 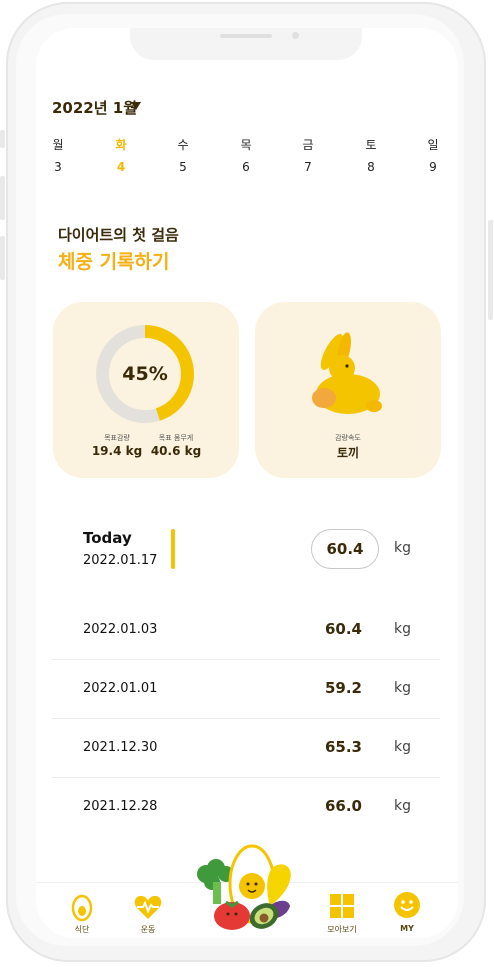 I want to click on today-indicator, so click(x=173, y=549).